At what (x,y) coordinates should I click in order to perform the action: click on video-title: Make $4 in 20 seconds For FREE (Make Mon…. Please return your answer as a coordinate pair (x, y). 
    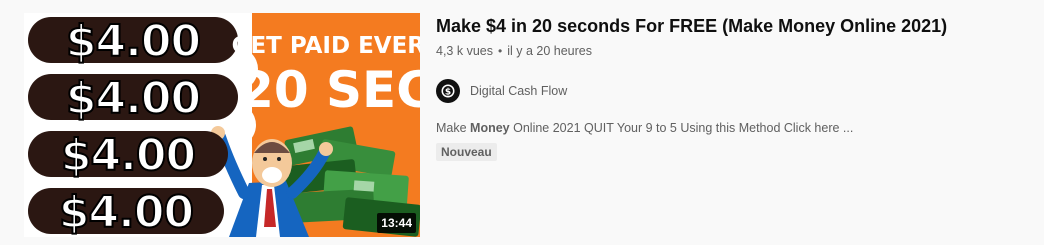
    Looking at the image, I should click on (736, 26).